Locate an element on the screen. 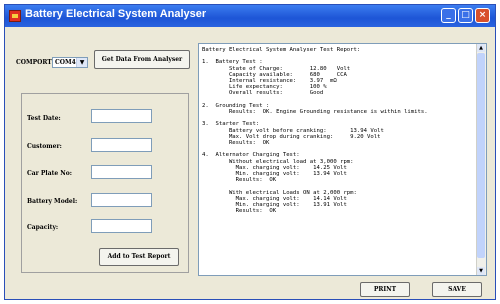 This screenshot has height=304, width=500. customer-label: Customer: is located at coordinates (44, 146).